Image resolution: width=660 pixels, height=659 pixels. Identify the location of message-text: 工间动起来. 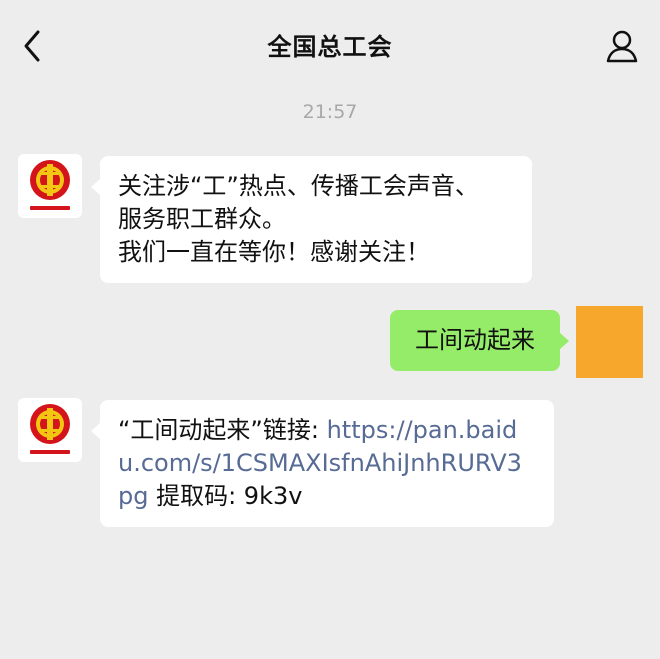
(475, 340).